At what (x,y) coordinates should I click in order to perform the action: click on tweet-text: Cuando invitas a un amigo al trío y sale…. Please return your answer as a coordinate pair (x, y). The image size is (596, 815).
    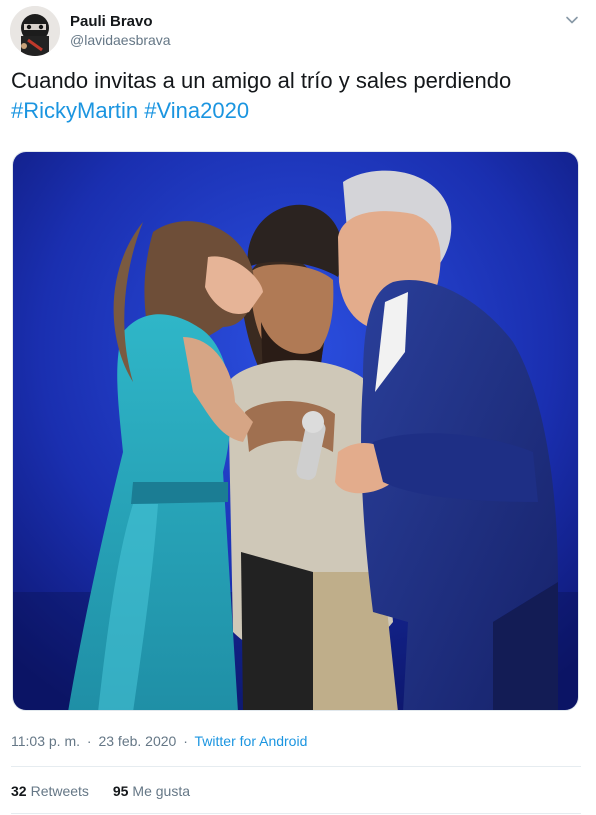
    Looking at the image, I should click on (296, 96).